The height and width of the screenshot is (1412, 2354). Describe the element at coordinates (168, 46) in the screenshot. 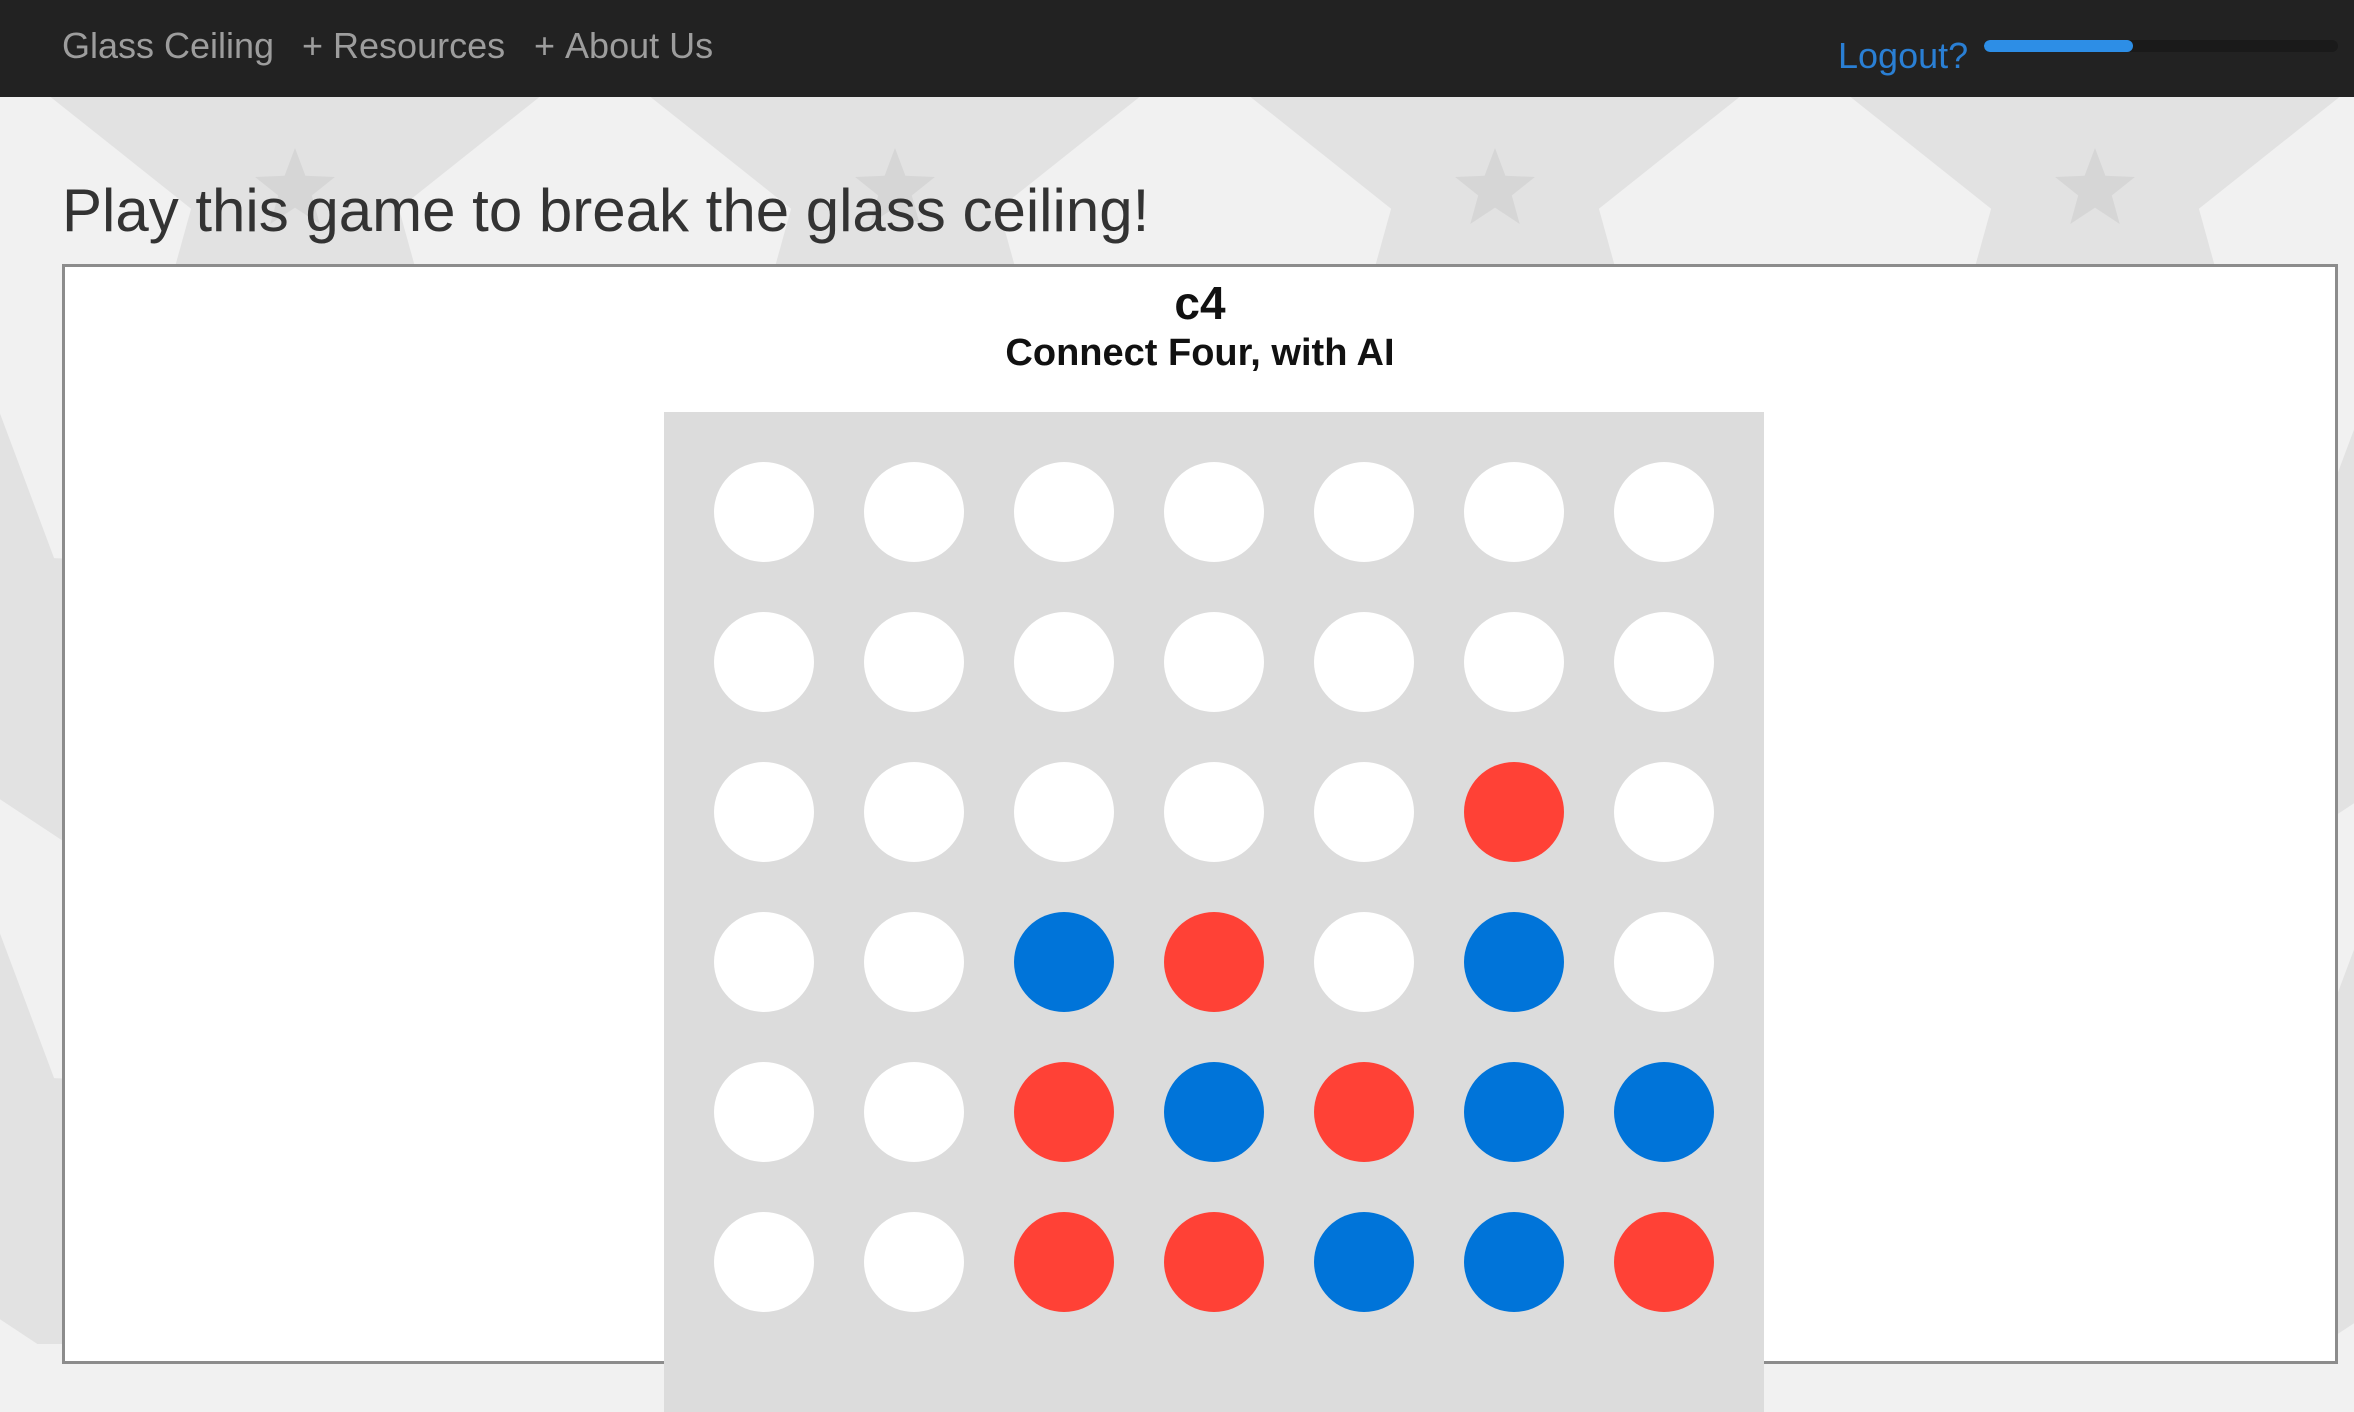

I see `brand-link: Glass Ceiling` at that location.